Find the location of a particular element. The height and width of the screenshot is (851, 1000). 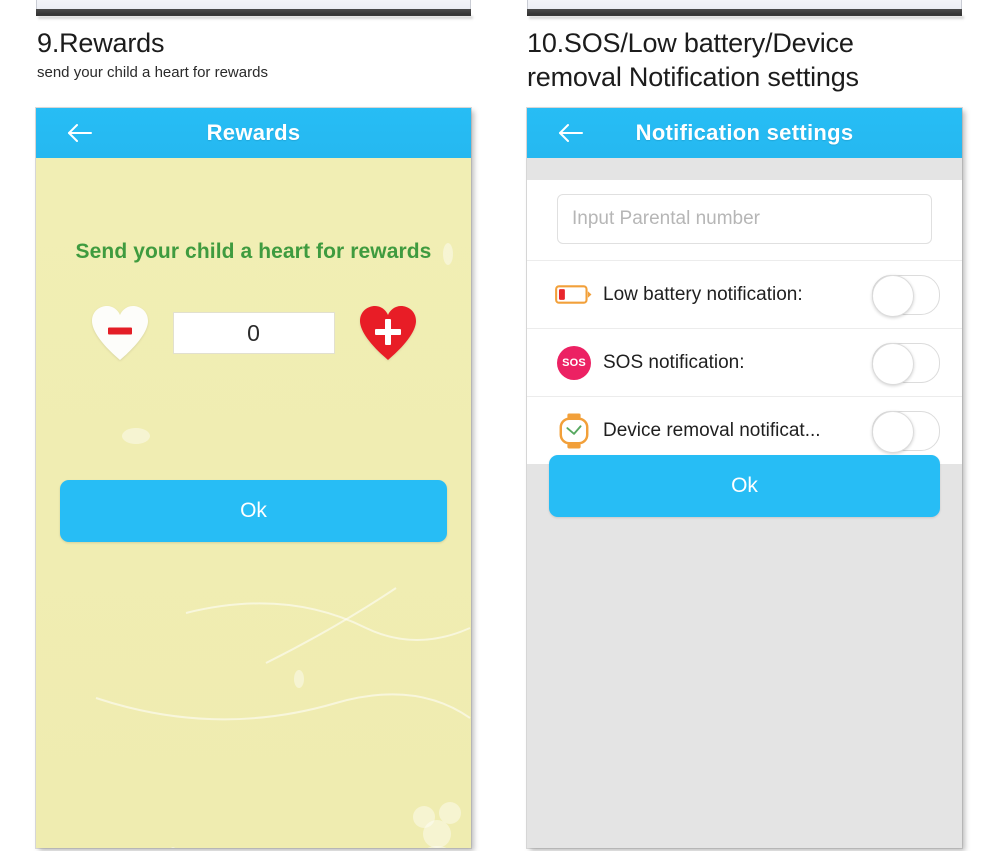

sos-icon: SOS is located at coordinates (574, 362).